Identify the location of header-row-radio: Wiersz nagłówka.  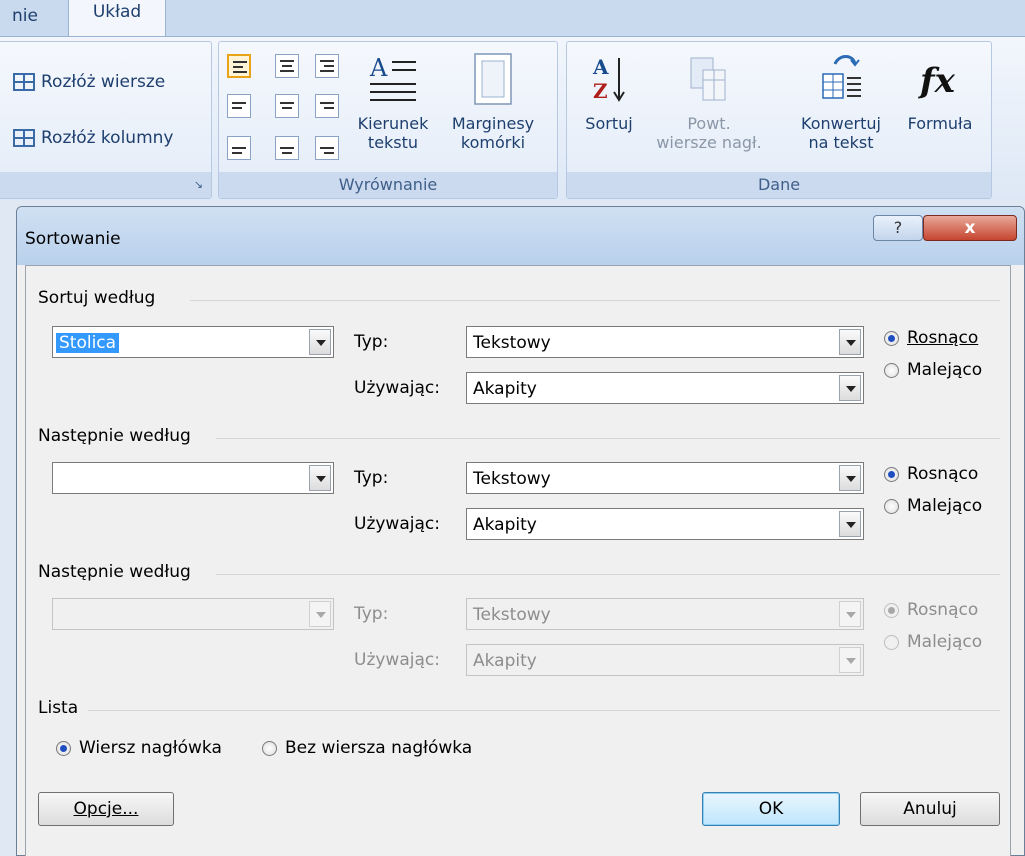
(139, 748).